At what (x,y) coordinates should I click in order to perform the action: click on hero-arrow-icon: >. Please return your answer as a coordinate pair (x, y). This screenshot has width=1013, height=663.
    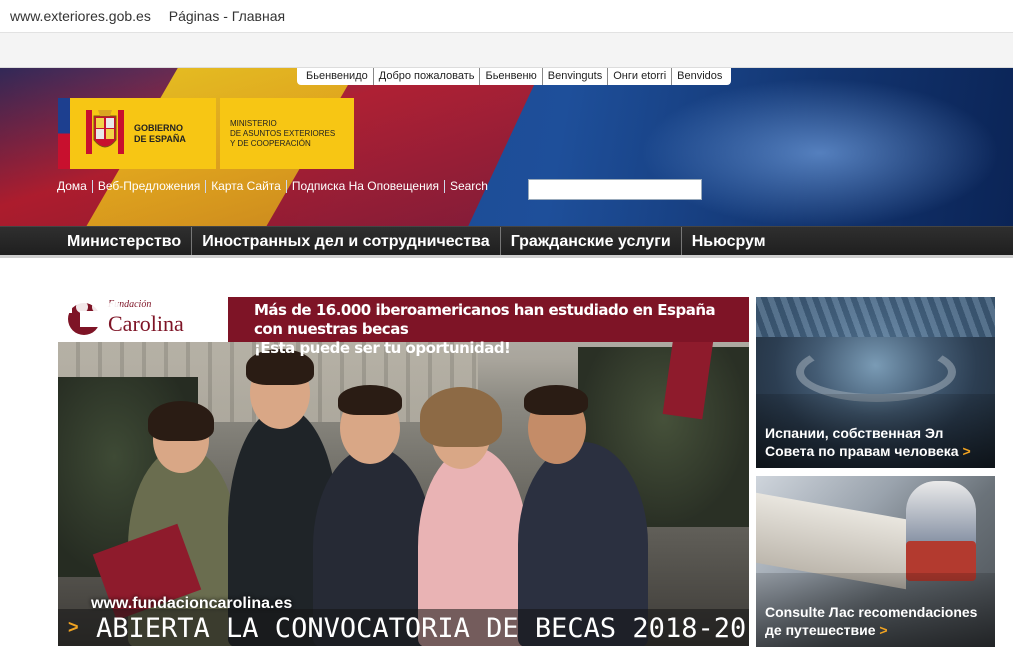
    Looking at the image, I should click on (73, 627).